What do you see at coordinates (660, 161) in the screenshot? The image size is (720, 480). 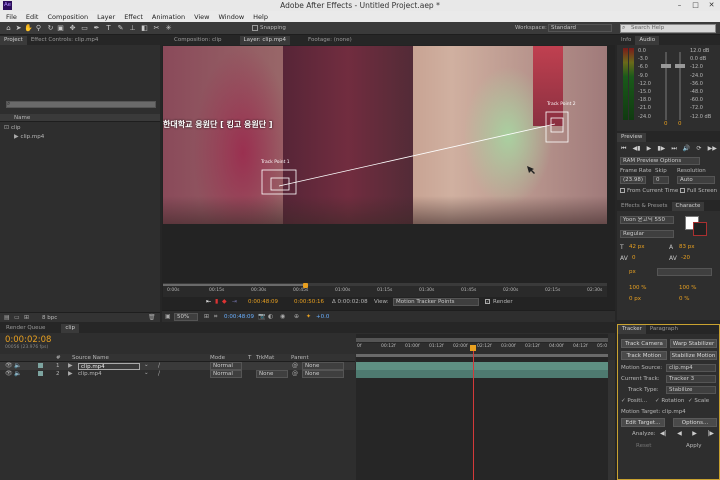 I see `ram-preview-options-dropdown: RAM Preview Options` at bounding box center [660, 161].